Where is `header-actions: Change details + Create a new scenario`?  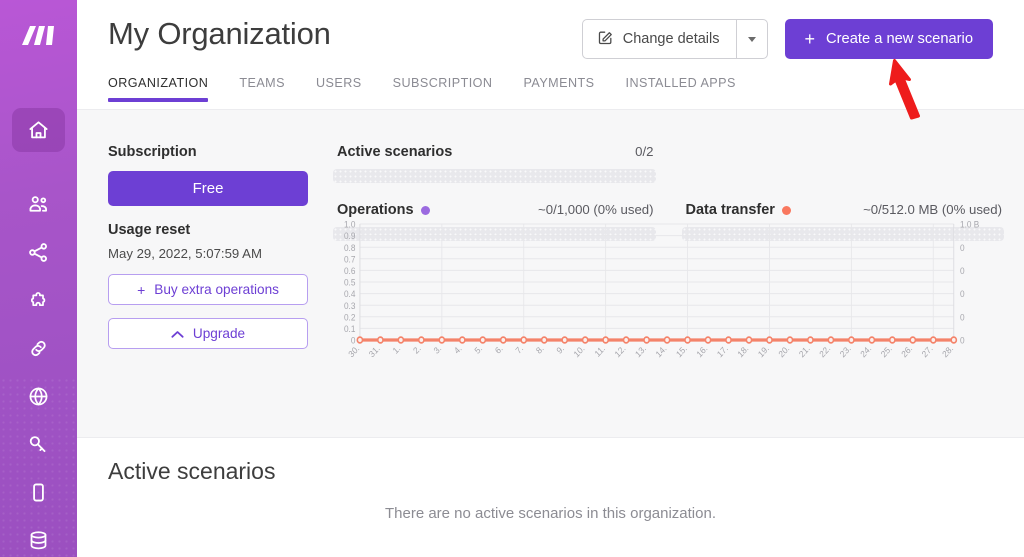 header-actions: Change details + Create a new scenario is located at coordinates (787, 39).